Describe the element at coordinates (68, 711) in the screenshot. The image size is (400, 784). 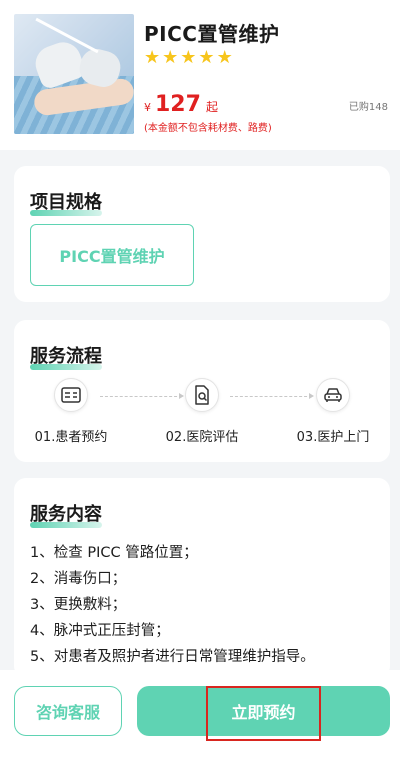
I see `consult-button: 咨询客服` at that location.